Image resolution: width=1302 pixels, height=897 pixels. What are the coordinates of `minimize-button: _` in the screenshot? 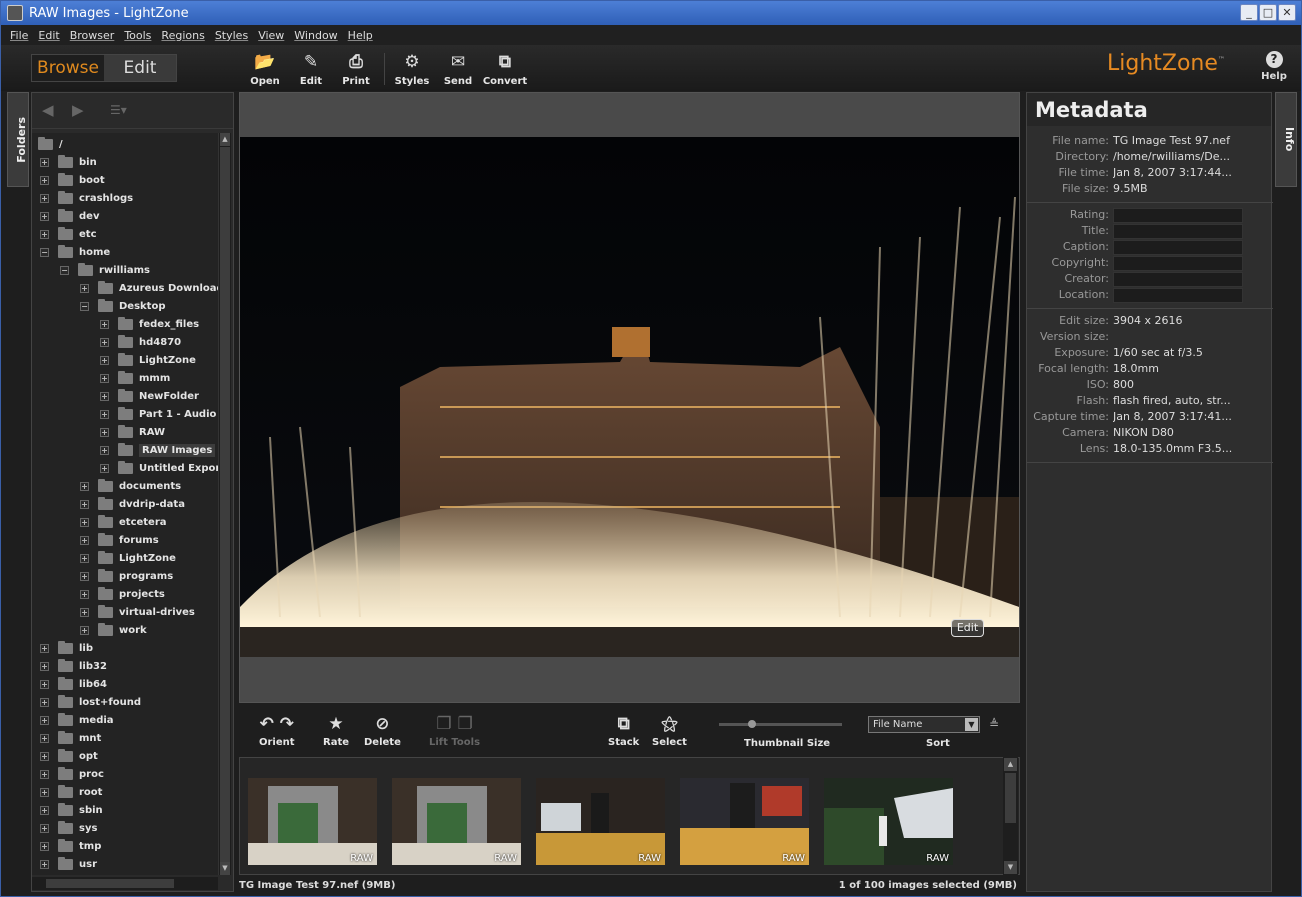 It's located at (1249, 12).